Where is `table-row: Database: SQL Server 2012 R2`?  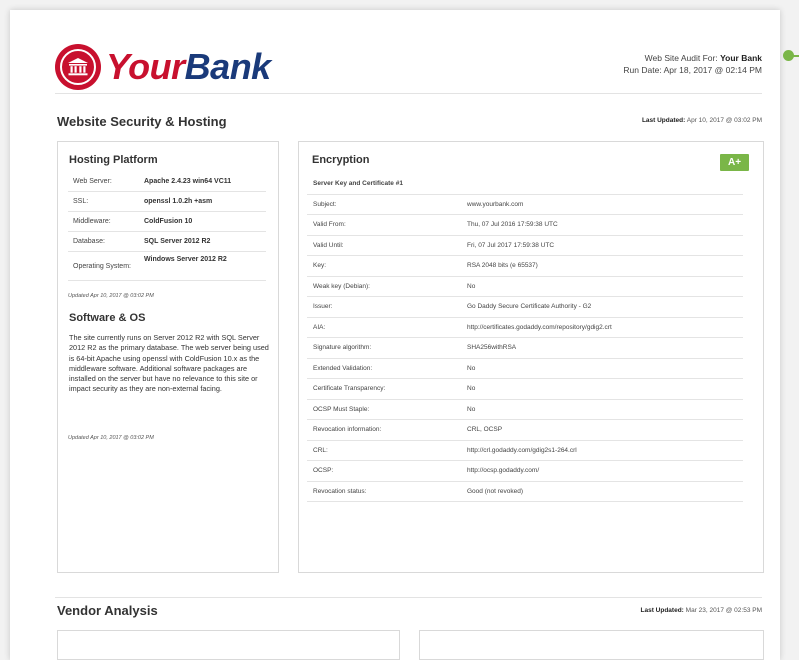
table-row: Database: SQL Server 2012 R2 is located at coordinates (167, 241).